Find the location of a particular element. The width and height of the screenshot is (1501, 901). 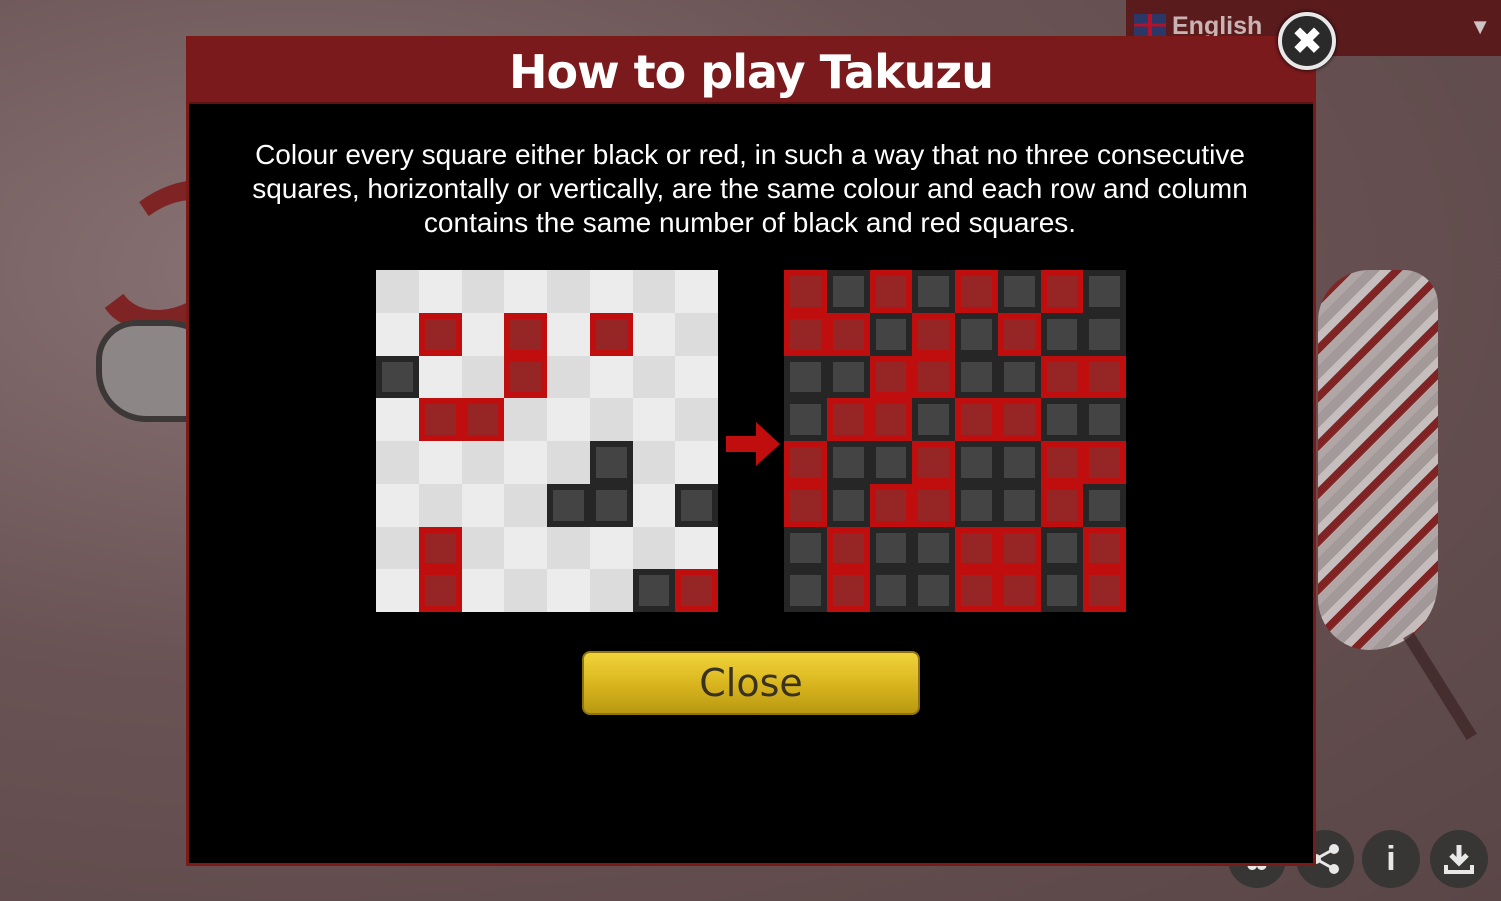

dialog-title: How to play Takuzu is located at coordinates (751, 72).